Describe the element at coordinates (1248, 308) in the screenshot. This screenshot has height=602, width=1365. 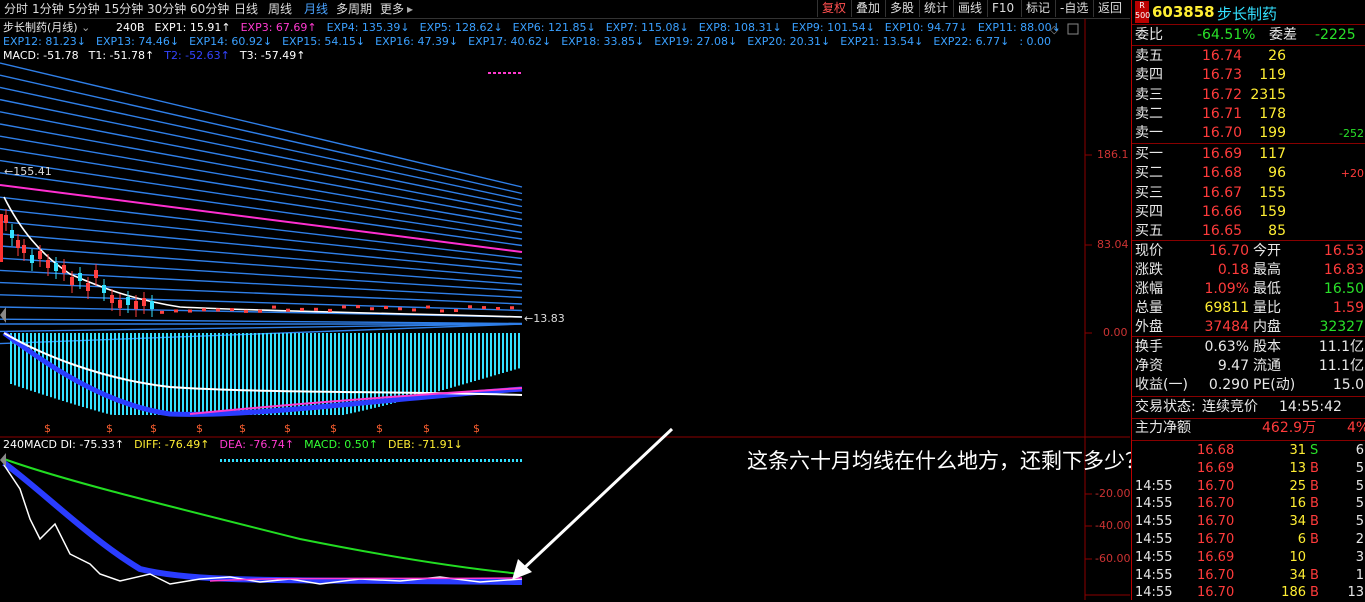
I see `stat-row: 总量 69811 量比 1.59` at that location.